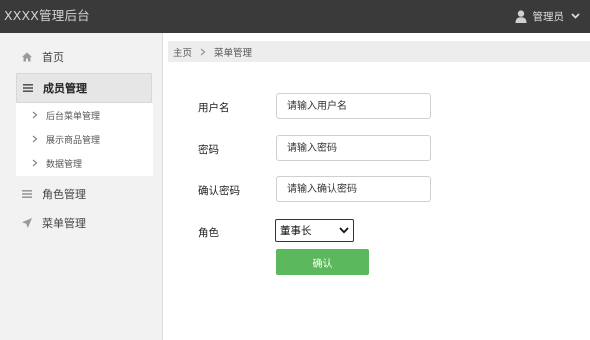 The height and width of the screenshot is (340, 590). I want to click on submenu-item-data: 数据管理, so click(84, 163).